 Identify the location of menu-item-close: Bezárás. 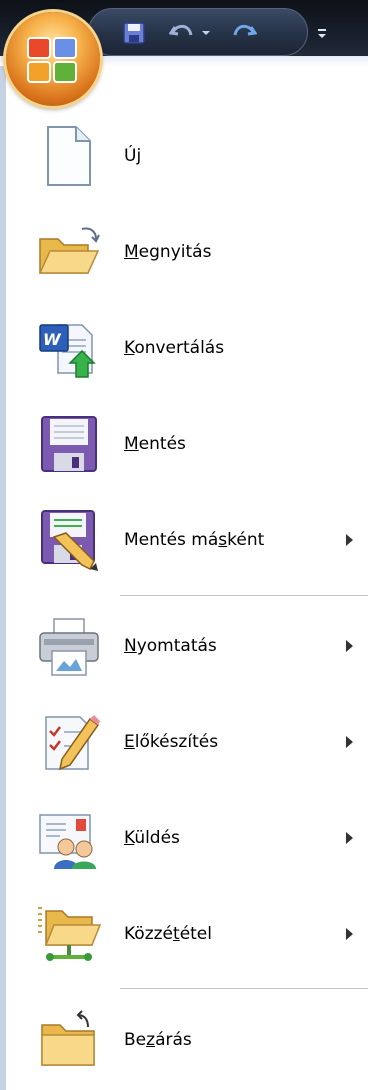
(187, 1040).